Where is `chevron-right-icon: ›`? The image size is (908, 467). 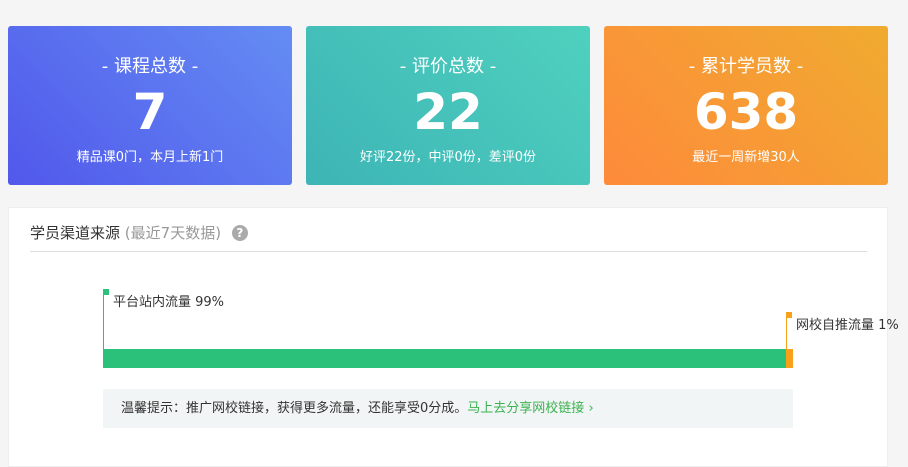
chevron-right-icon: › is located at coordinates (591, 408).